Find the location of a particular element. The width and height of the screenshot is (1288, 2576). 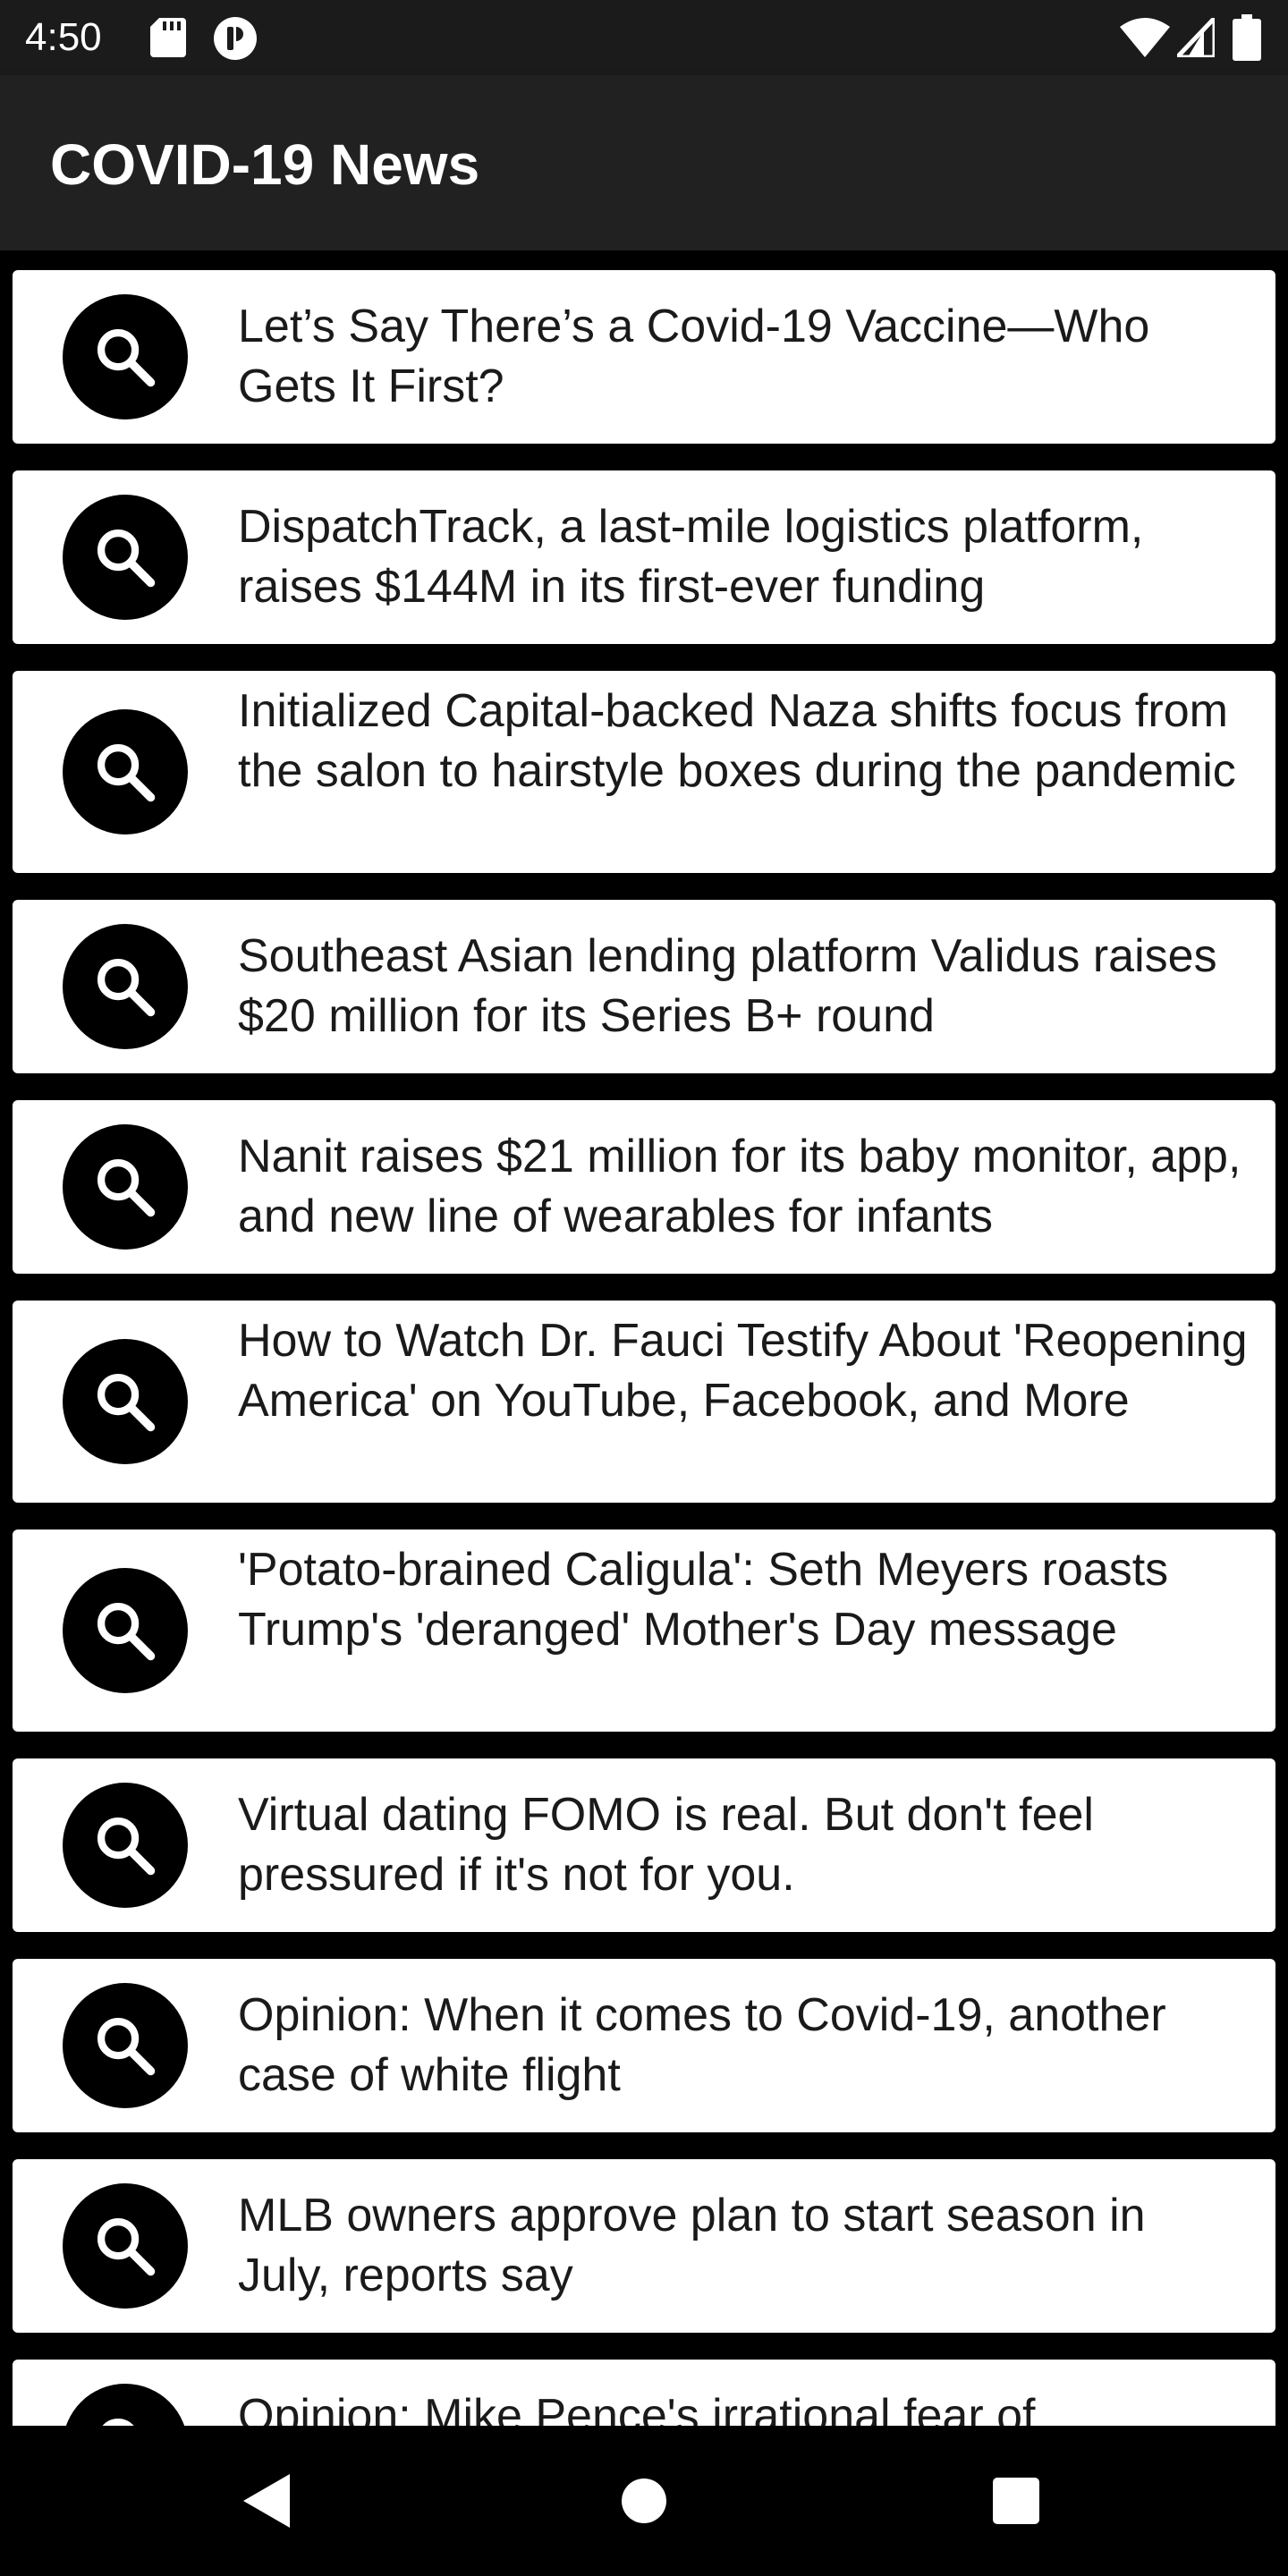

app-title: COVID-19 News is located at coordinates (265, 164).